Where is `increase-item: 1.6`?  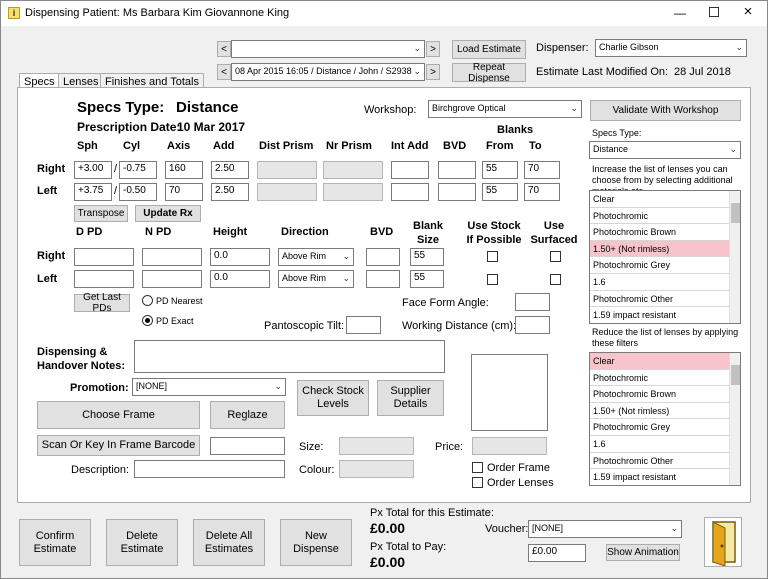
increase-item: 1.6 is located at coordinates (665, 282).